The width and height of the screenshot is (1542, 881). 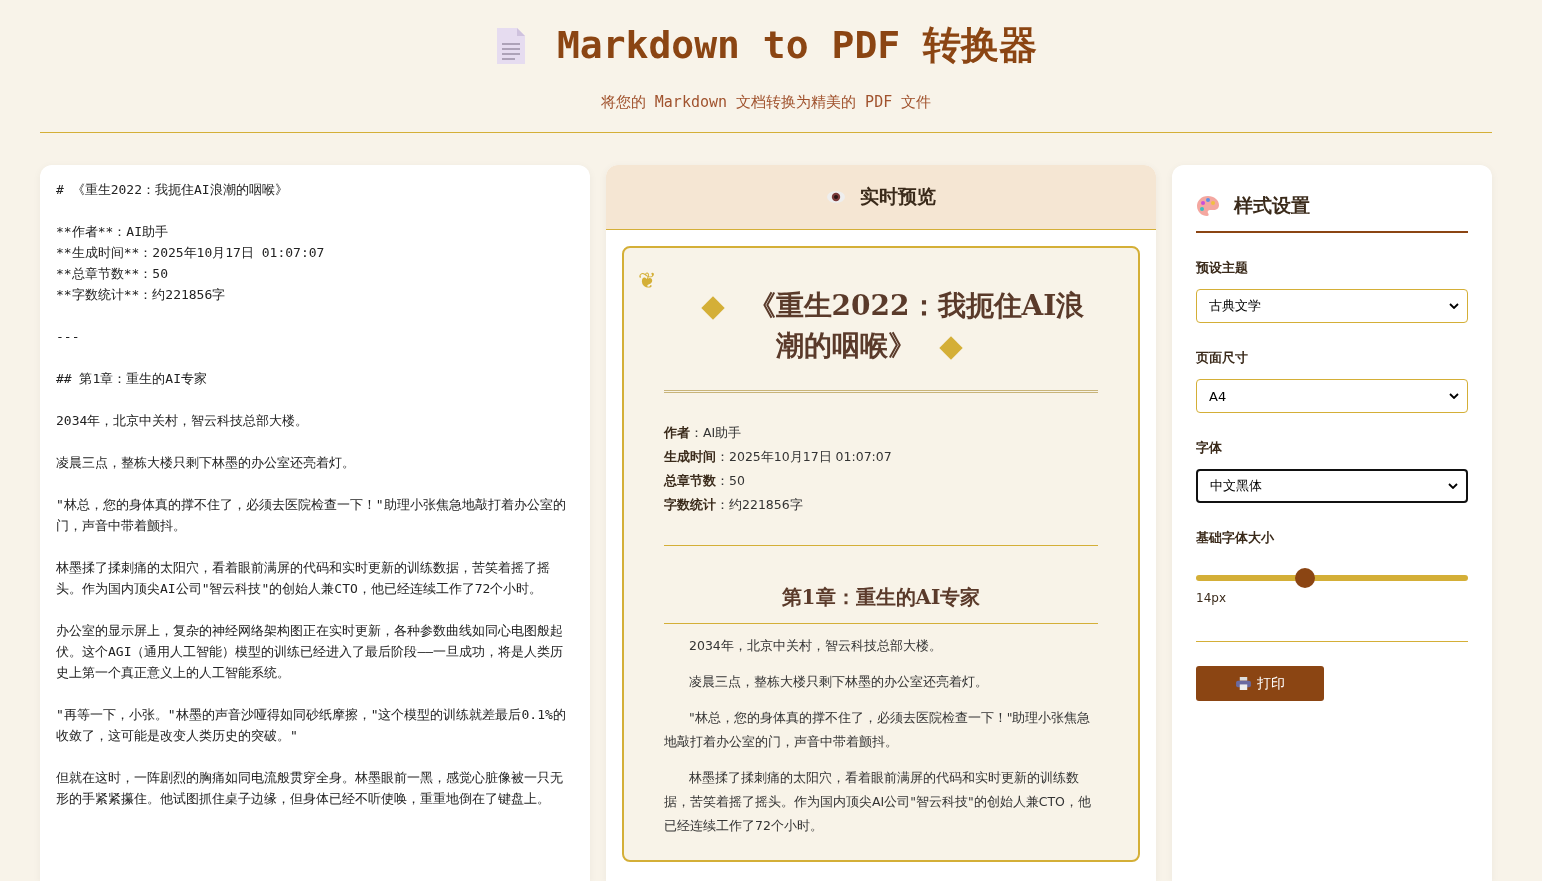 What do you see at coordinates (1332, 396) in the screenshot?
I see `dropdown: A4` at bounding box center [1332, 396].